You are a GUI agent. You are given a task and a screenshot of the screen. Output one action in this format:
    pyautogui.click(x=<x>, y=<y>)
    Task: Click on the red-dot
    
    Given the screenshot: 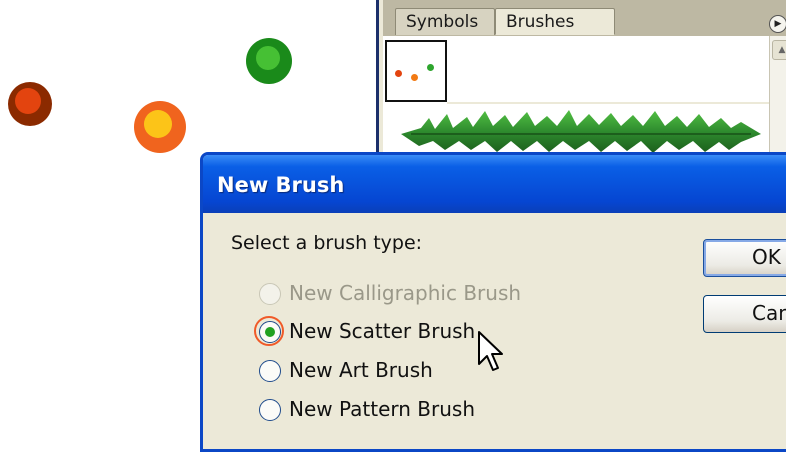 What is the action you would take?
    pyautogui.click(x=30, y=104)
    